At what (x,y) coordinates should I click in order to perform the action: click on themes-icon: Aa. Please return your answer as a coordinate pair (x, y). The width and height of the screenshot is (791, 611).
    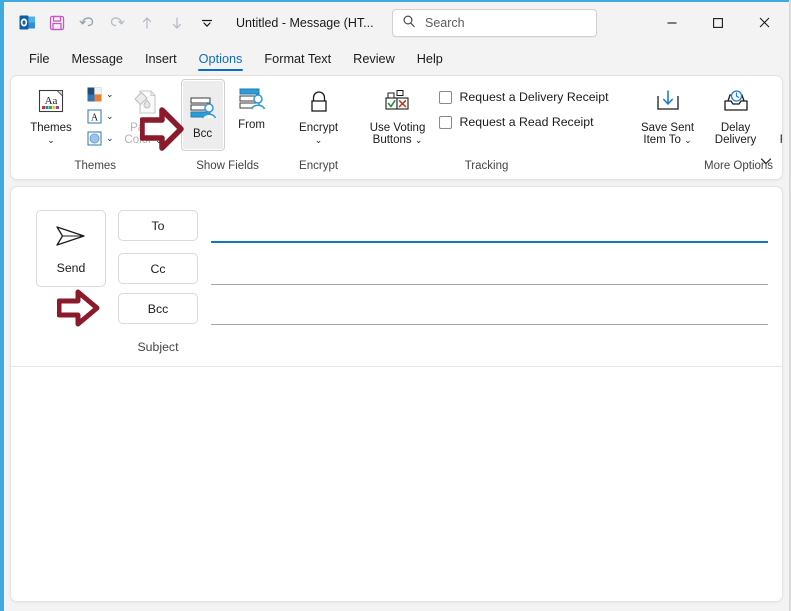
    Looking at the image, I should click on (51, 103).